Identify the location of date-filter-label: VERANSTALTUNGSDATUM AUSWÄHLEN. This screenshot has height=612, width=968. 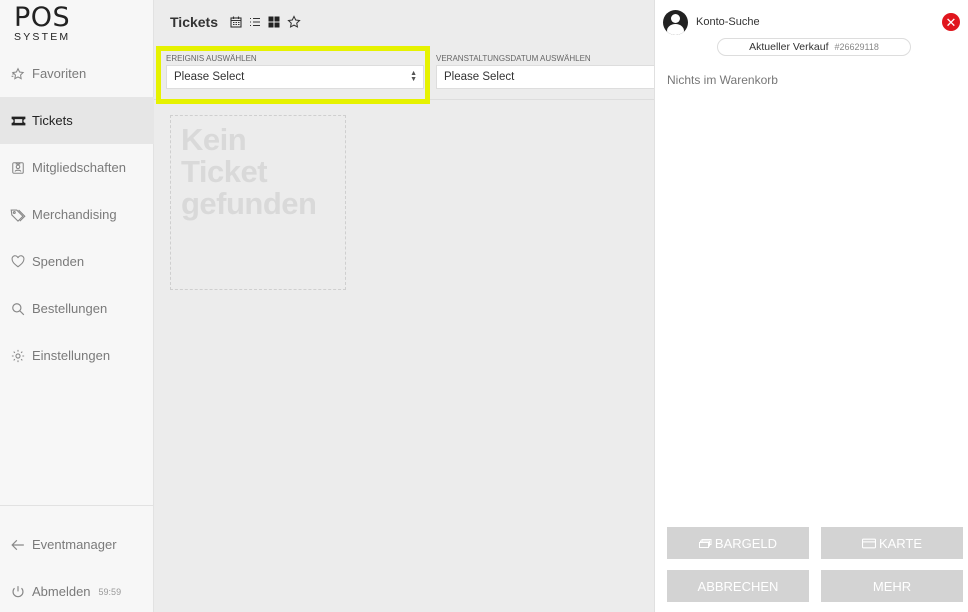
(513, 58).